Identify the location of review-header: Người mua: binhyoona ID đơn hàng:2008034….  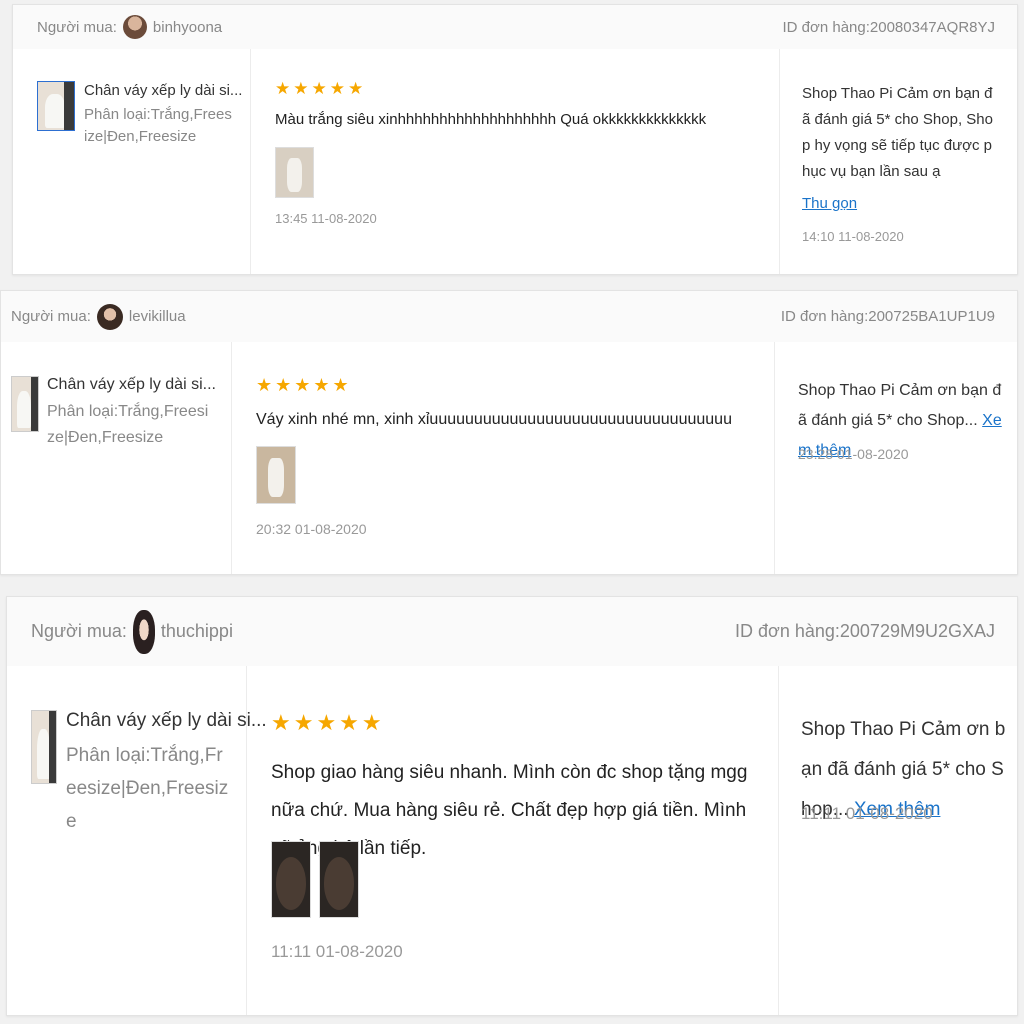
(515, 27).